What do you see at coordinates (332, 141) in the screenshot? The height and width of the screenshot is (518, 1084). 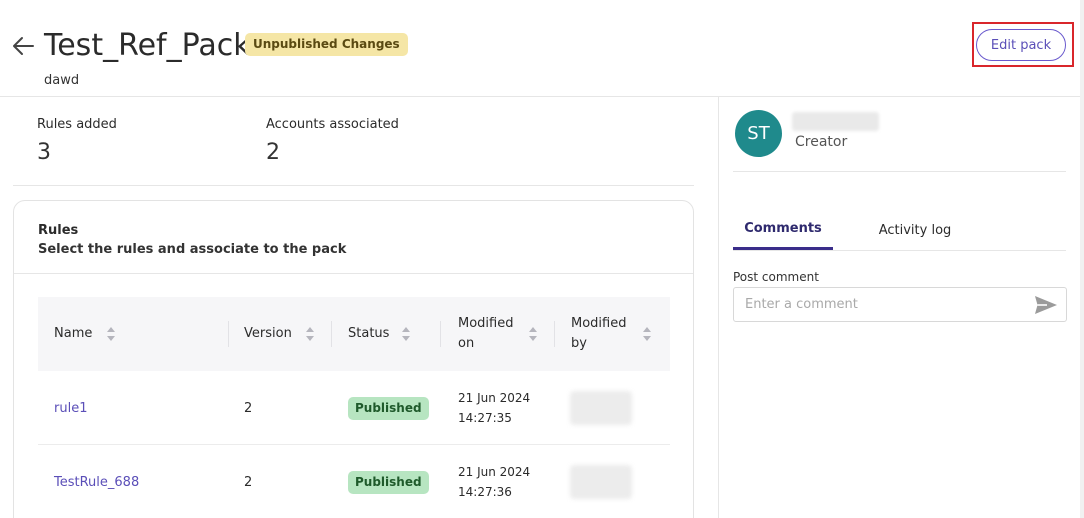 I see `accounts-associated-stat: Accounts associated 2` at bounding box center [332, 141].